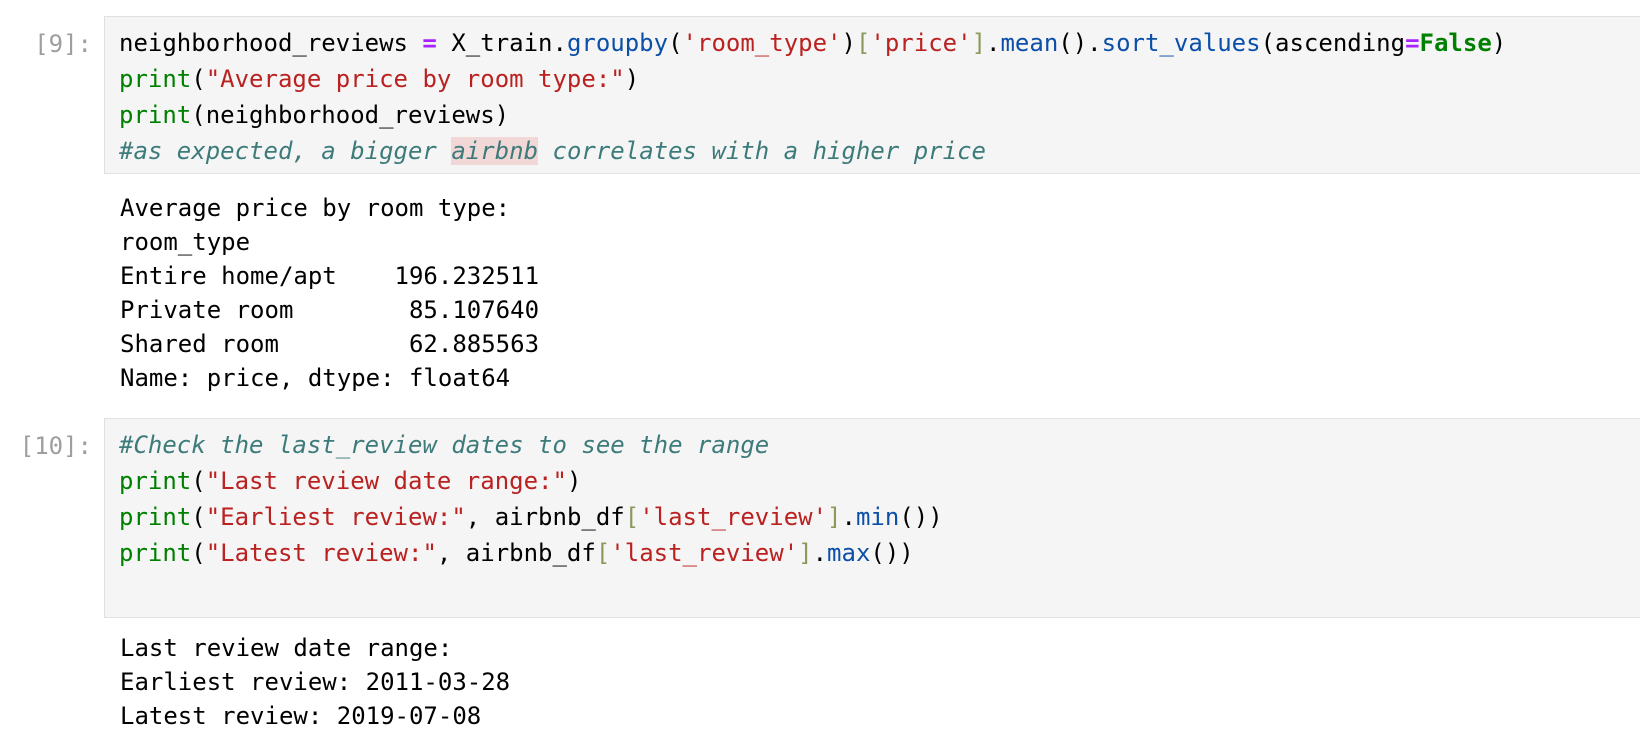 The image size is (1640, 740). Describe the element at coordinates (63, 44) in the screenshot. I see `execution-count-prompt: [9]:` at that location.